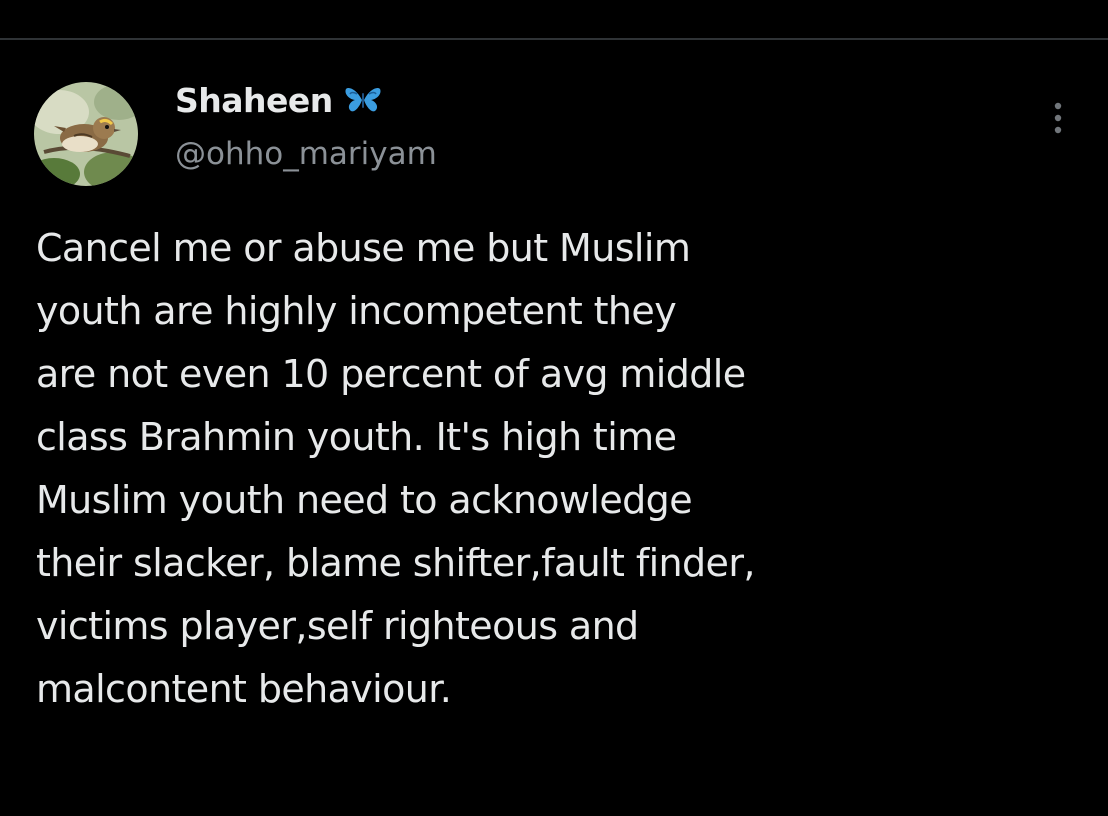 The image size is (1108, 816). I want to click on display-name: Shaheen, so click(254, 100).